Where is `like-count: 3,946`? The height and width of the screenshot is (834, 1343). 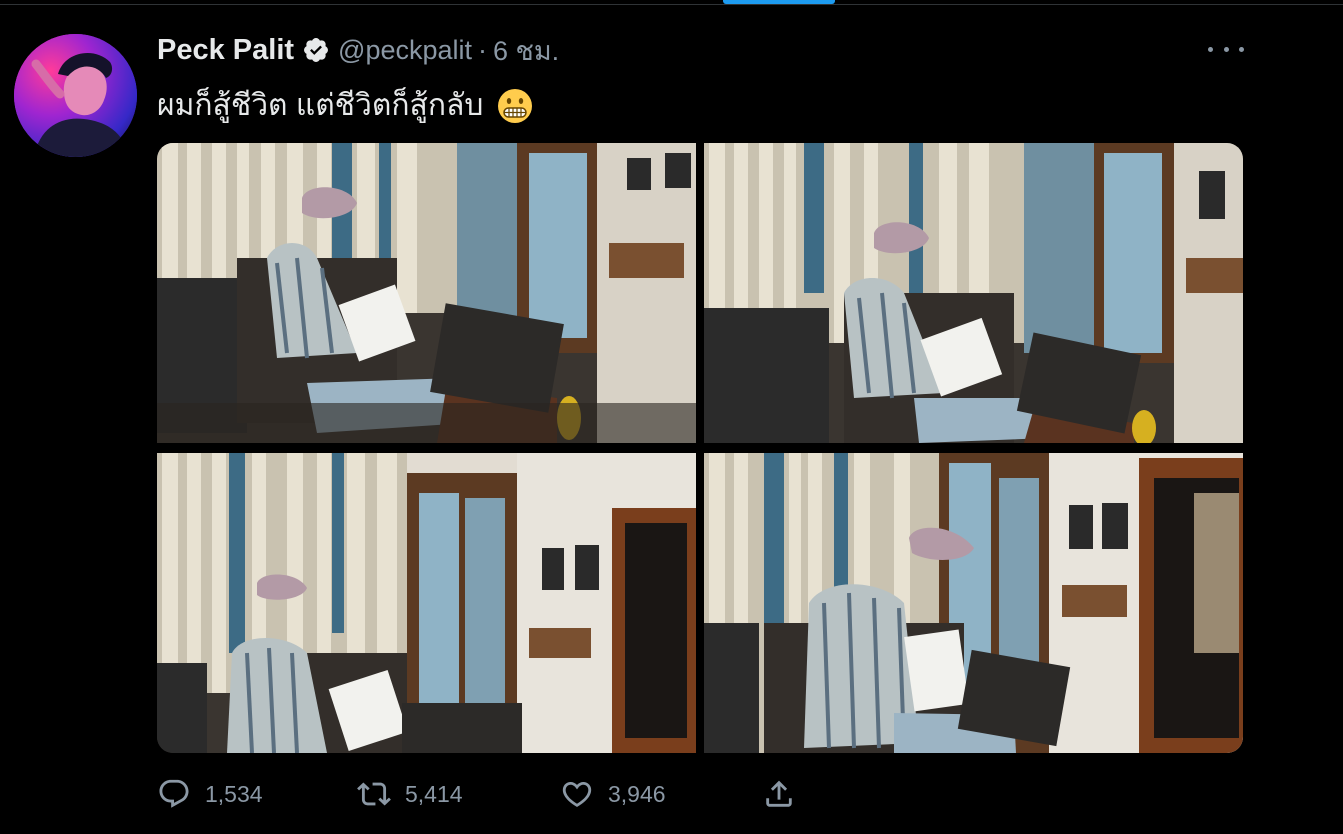 like-count: 3,946 is located at coordinates (637, 793).